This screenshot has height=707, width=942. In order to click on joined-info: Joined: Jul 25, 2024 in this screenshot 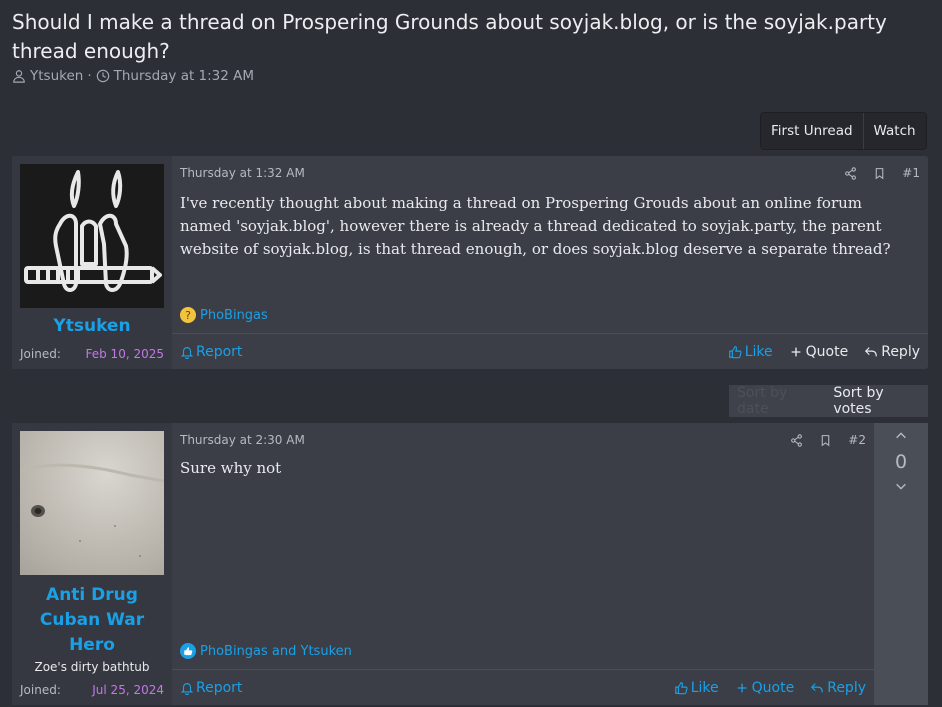, I will do `click(92, 690)`.